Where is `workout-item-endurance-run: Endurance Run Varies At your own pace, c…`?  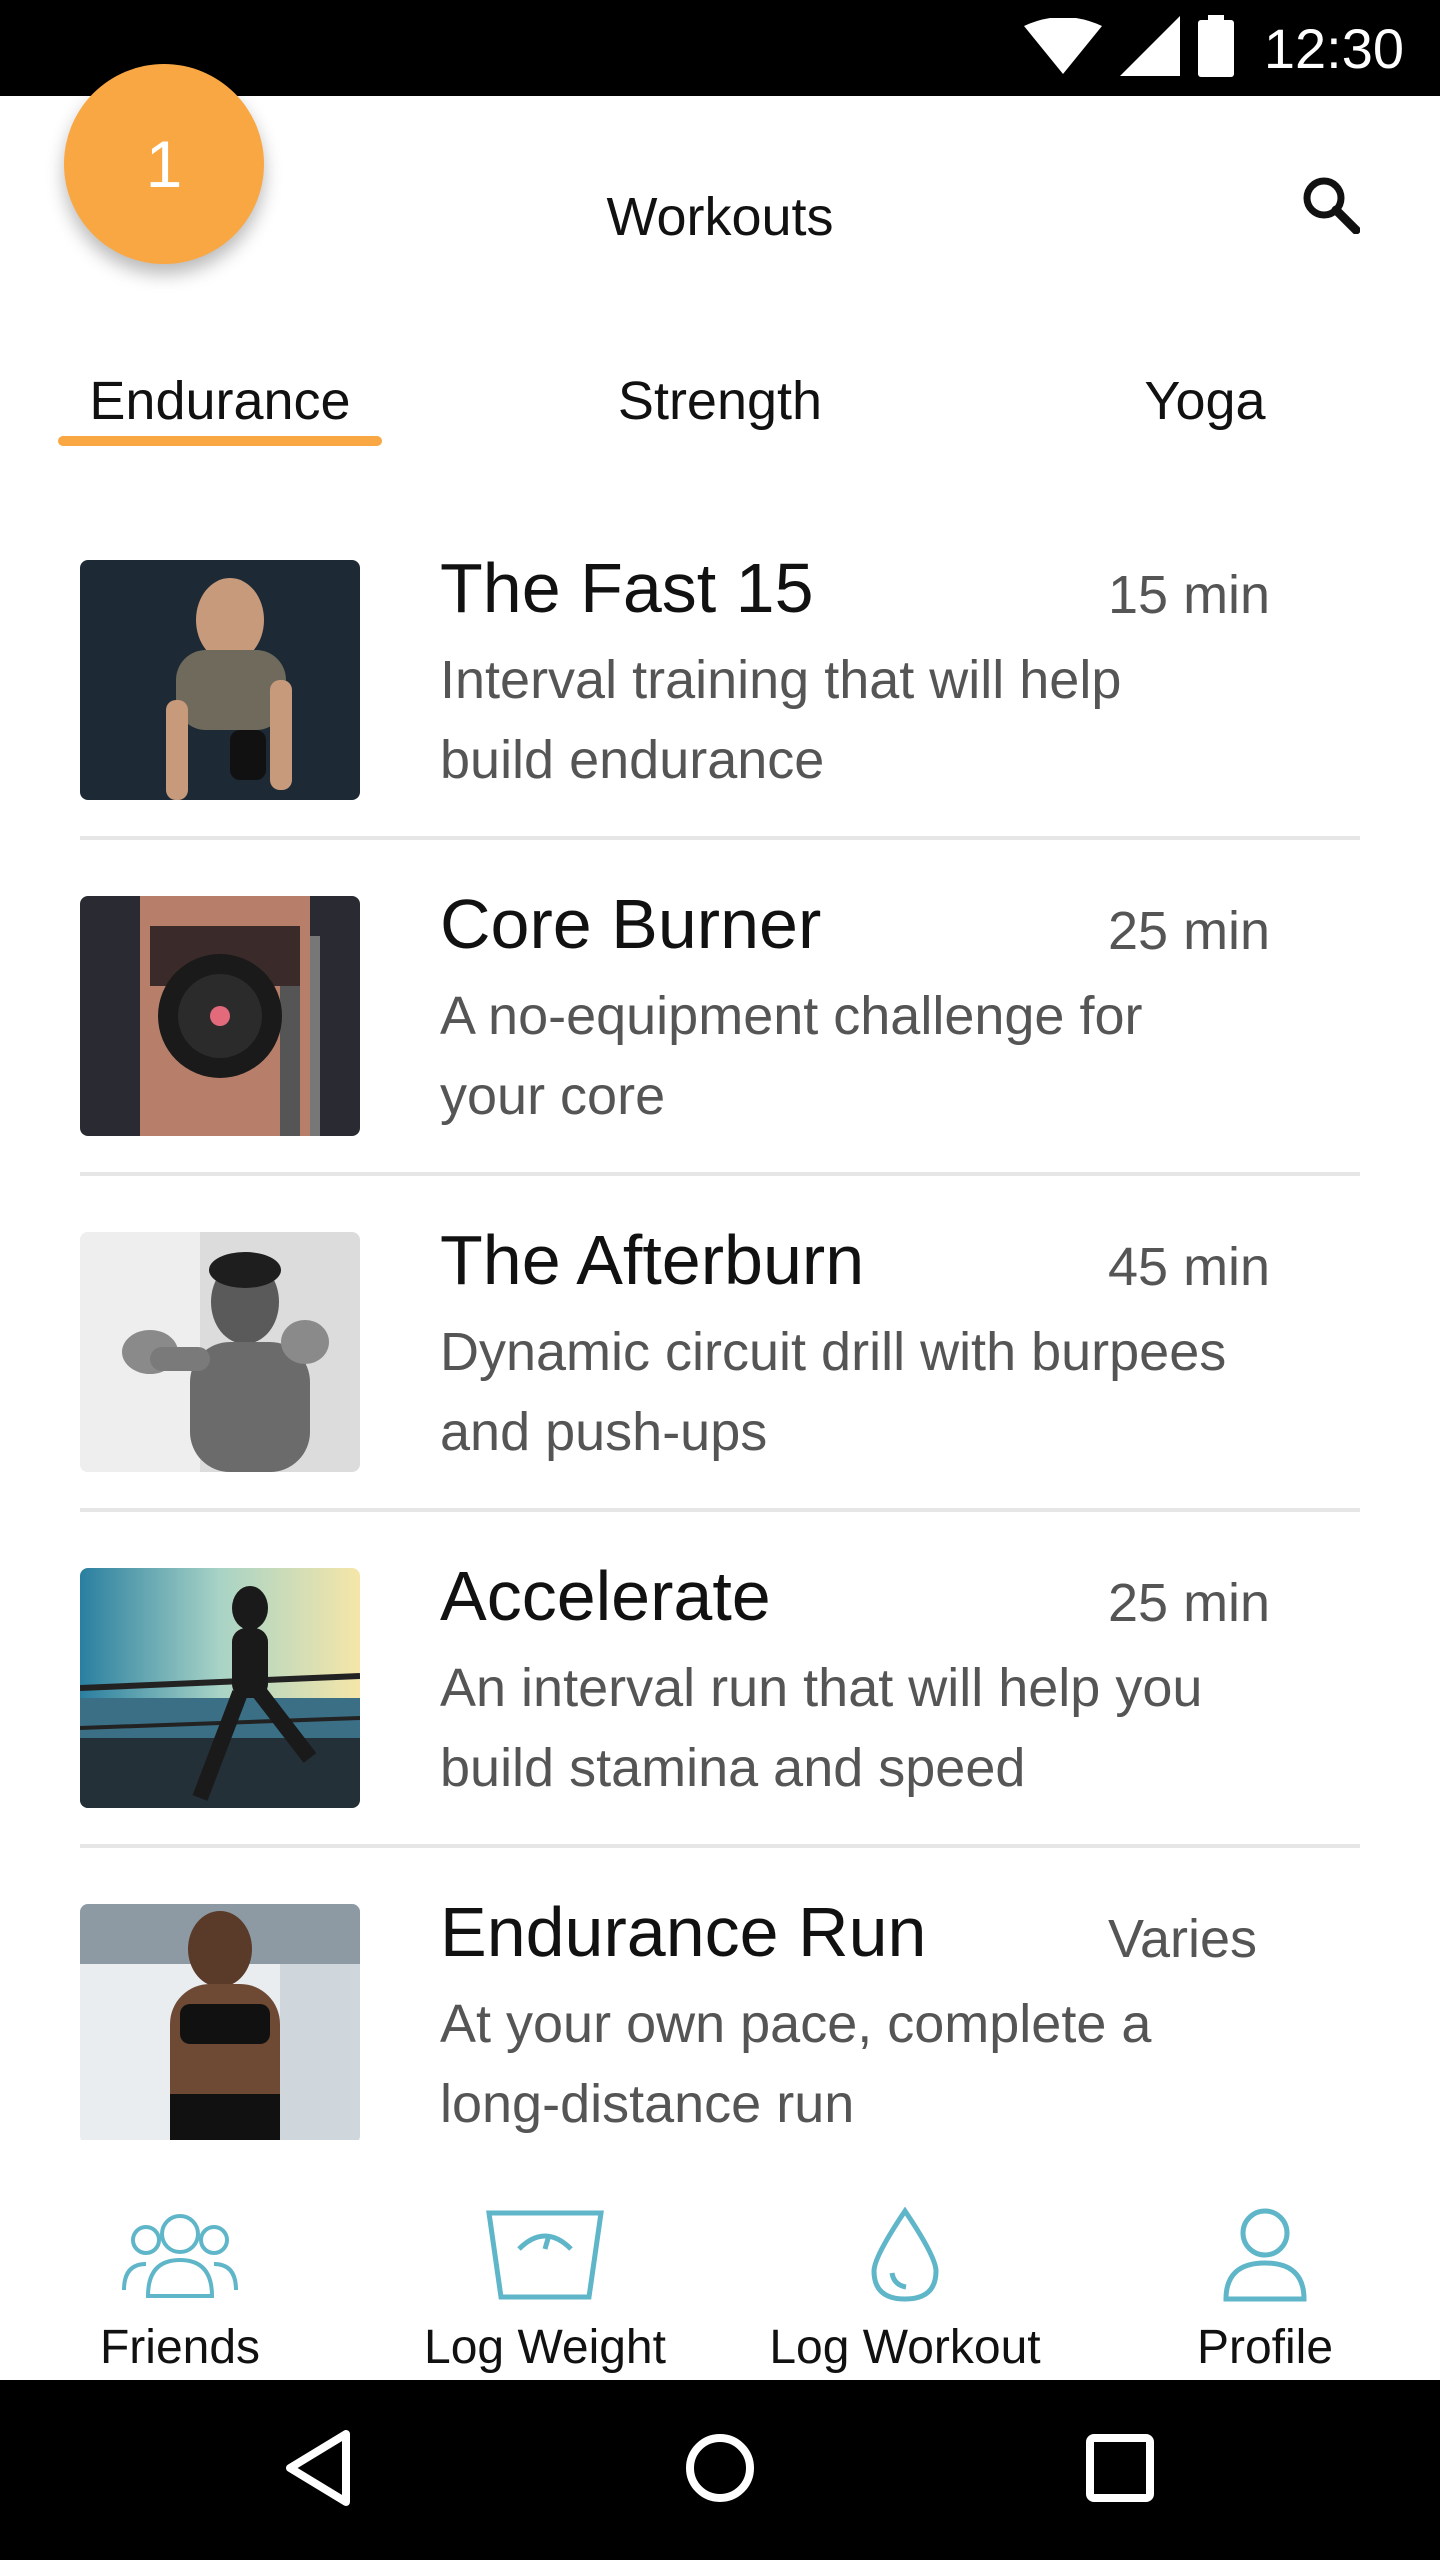 workout-item-endurance-run: Endurance Run Varies At your own pace, c… is located at coordinates (720, 2007).